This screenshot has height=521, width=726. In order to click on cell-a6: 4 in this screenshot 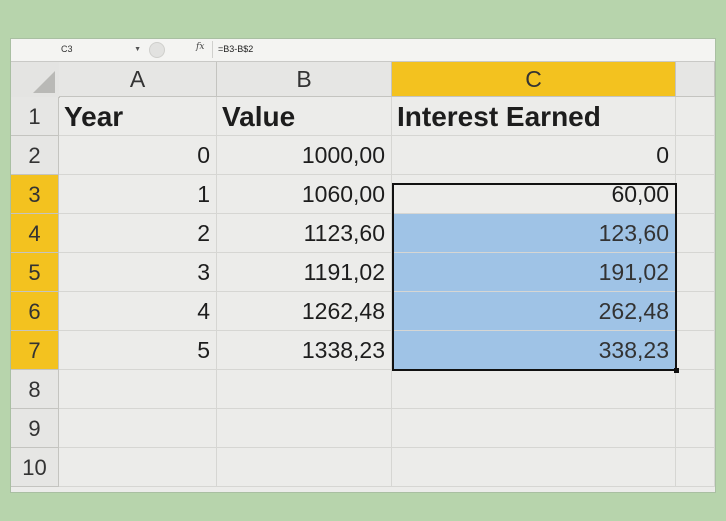, I will do `click(138, 311)`.